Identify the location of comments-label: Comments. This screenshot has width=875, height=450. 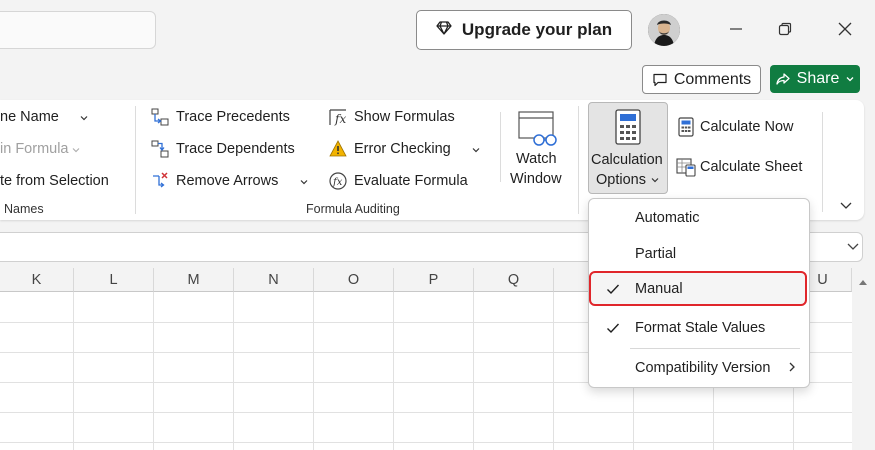
(712, 79).